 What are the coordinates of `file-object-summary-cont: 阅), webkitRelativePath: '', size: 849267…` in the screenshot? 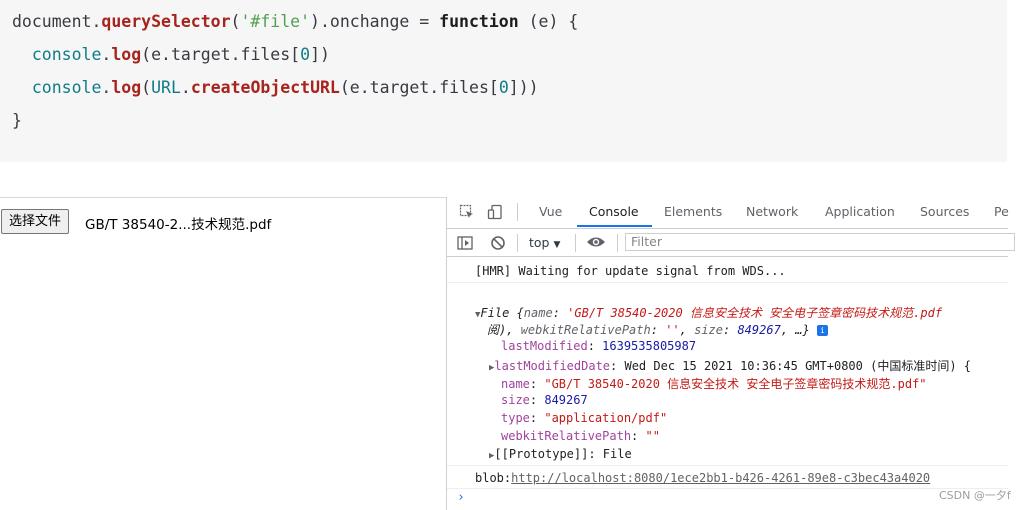 It's located at (760, 329).